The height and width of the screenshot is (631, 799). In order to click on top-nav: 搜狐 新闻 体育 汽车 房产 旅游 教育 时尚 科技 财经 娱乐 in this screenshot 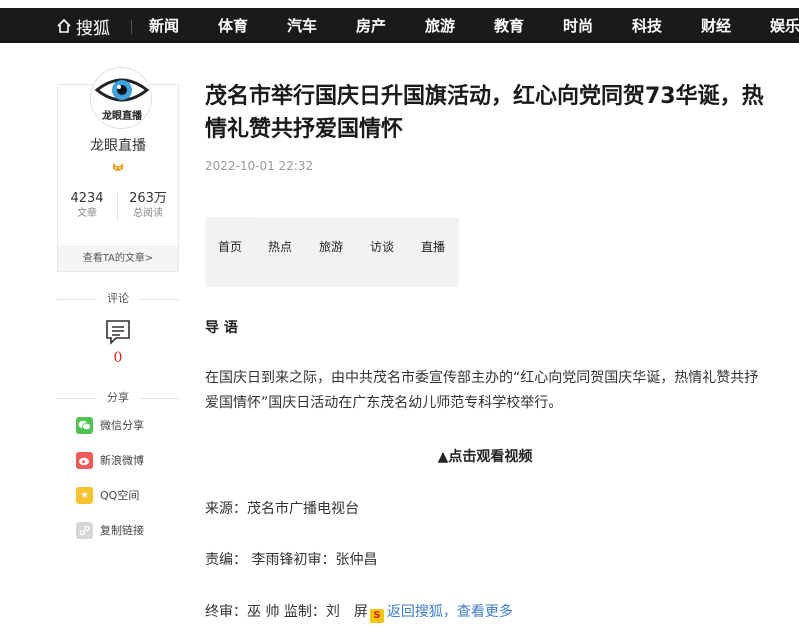, I will do `click(399, 25)`.